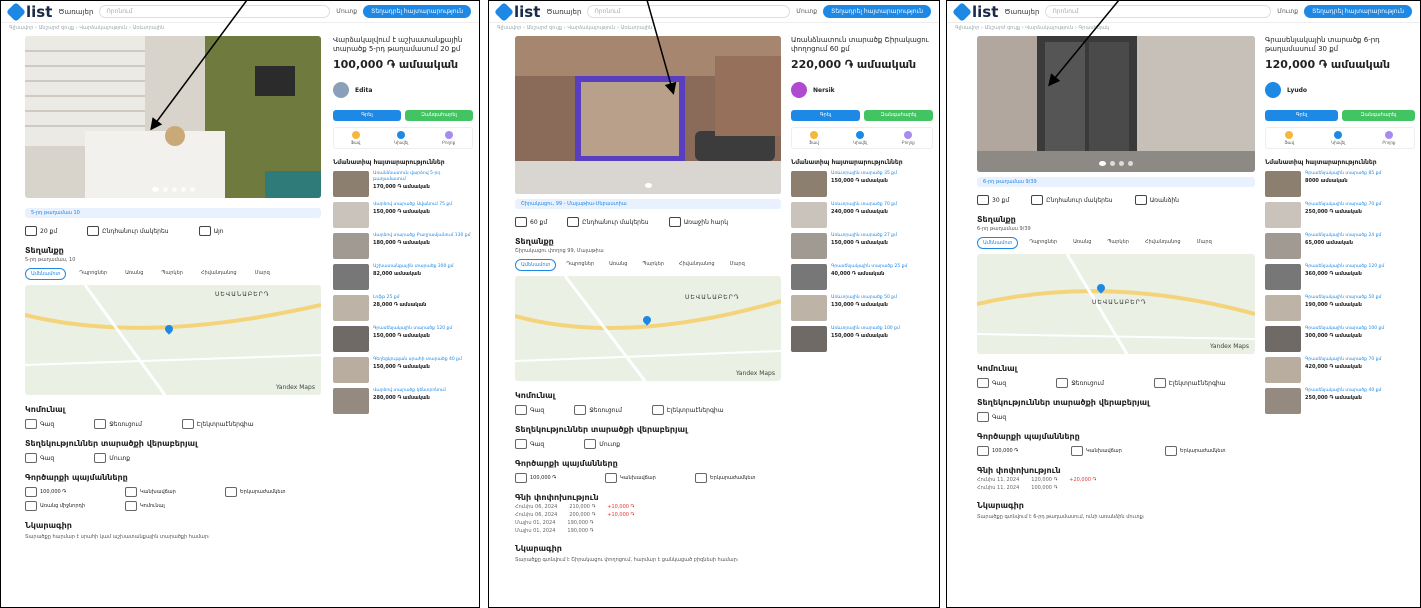 The height and width of the screenshot is (608, 1421). Describe the element at coordinates (862, 184) in the screenshot. I see `similar-item: Առևտրային տարածք 35 քմ 150,000 ֏ ամսական` at that location.